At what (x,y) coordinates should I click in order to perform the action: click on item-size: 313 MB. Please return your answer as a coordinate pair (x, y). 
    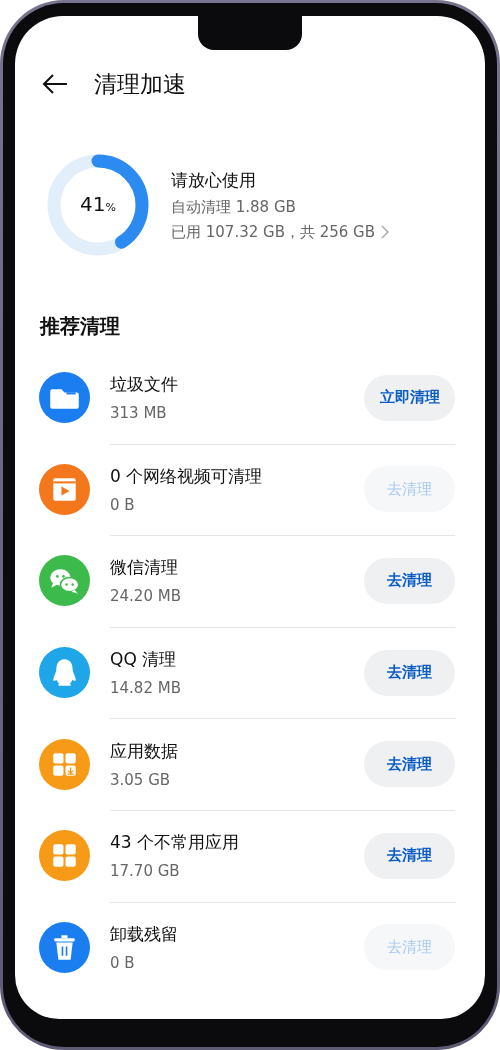
    Looking at the image, I should click on (139, 413).